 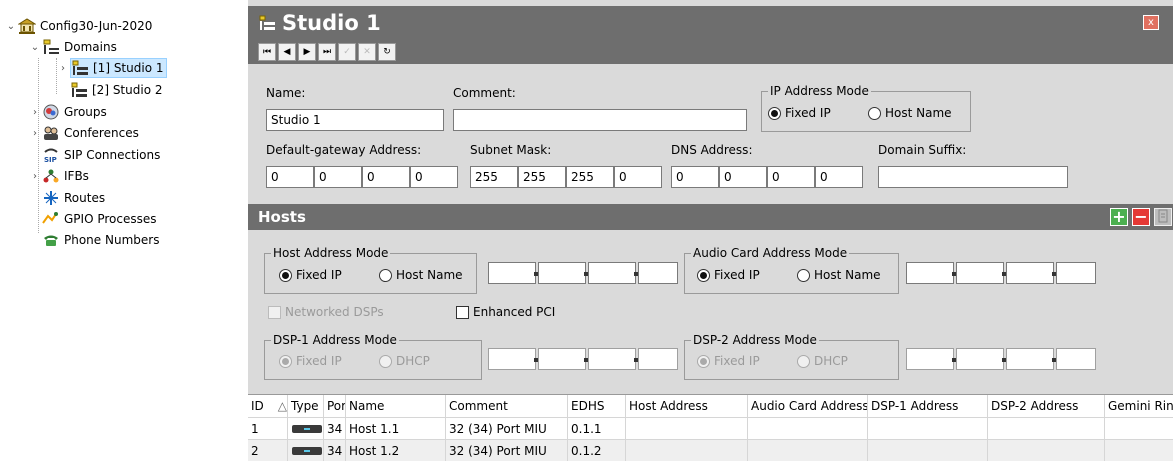 I want to click on column-header-host-address: Host Address, so click(x=687, y=406).